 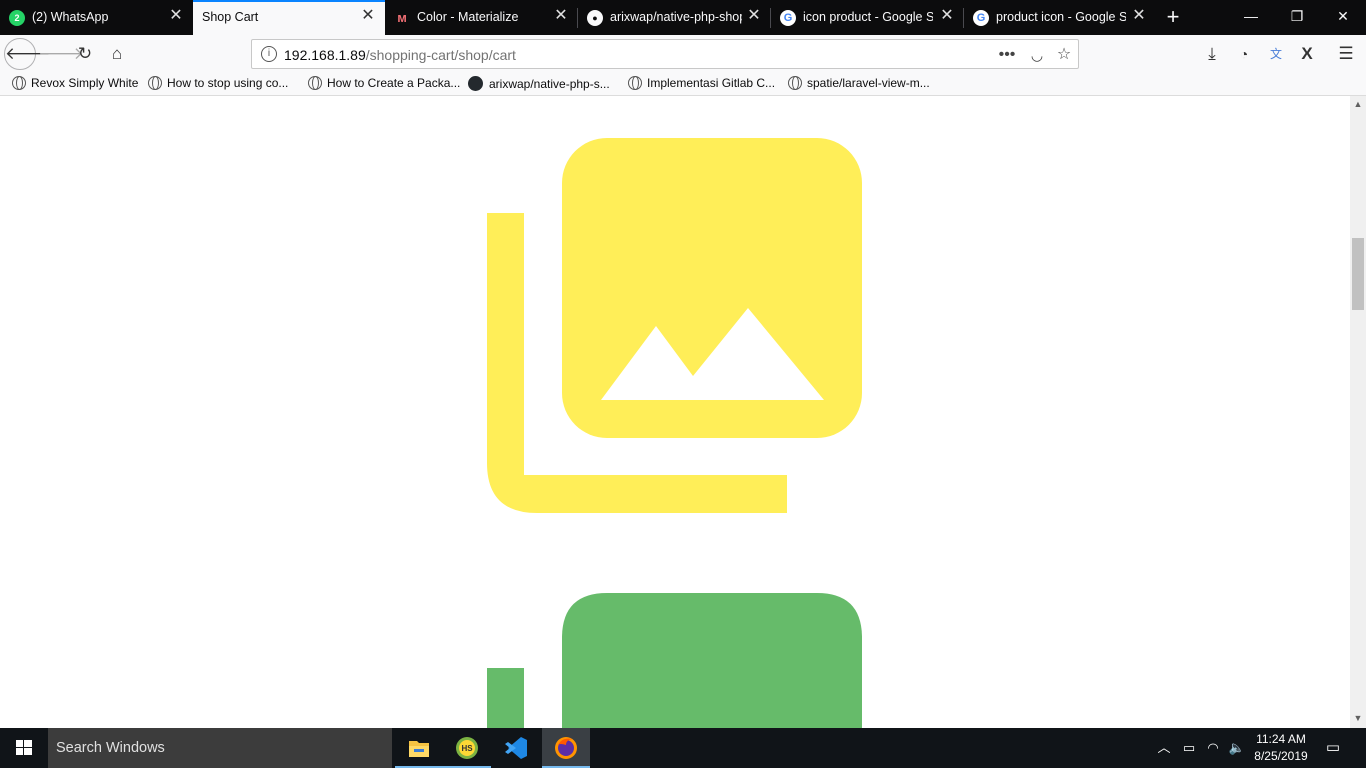 I want to click on show-hidden-icons-button: ︿, so click(x=1164, y=748).